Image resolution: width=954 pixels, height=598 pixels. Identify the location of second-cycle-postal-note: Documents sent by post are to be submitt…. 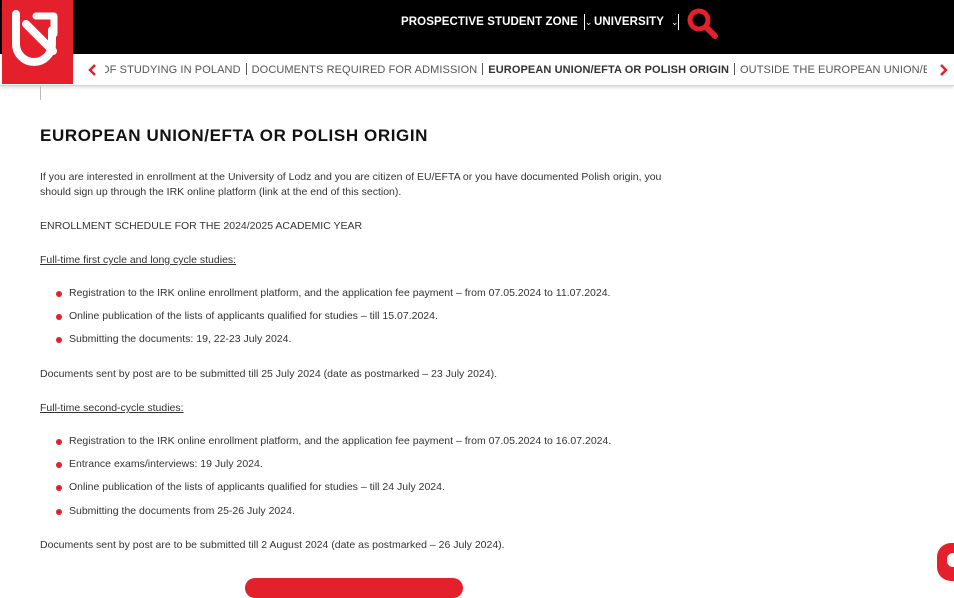
(272, 545).